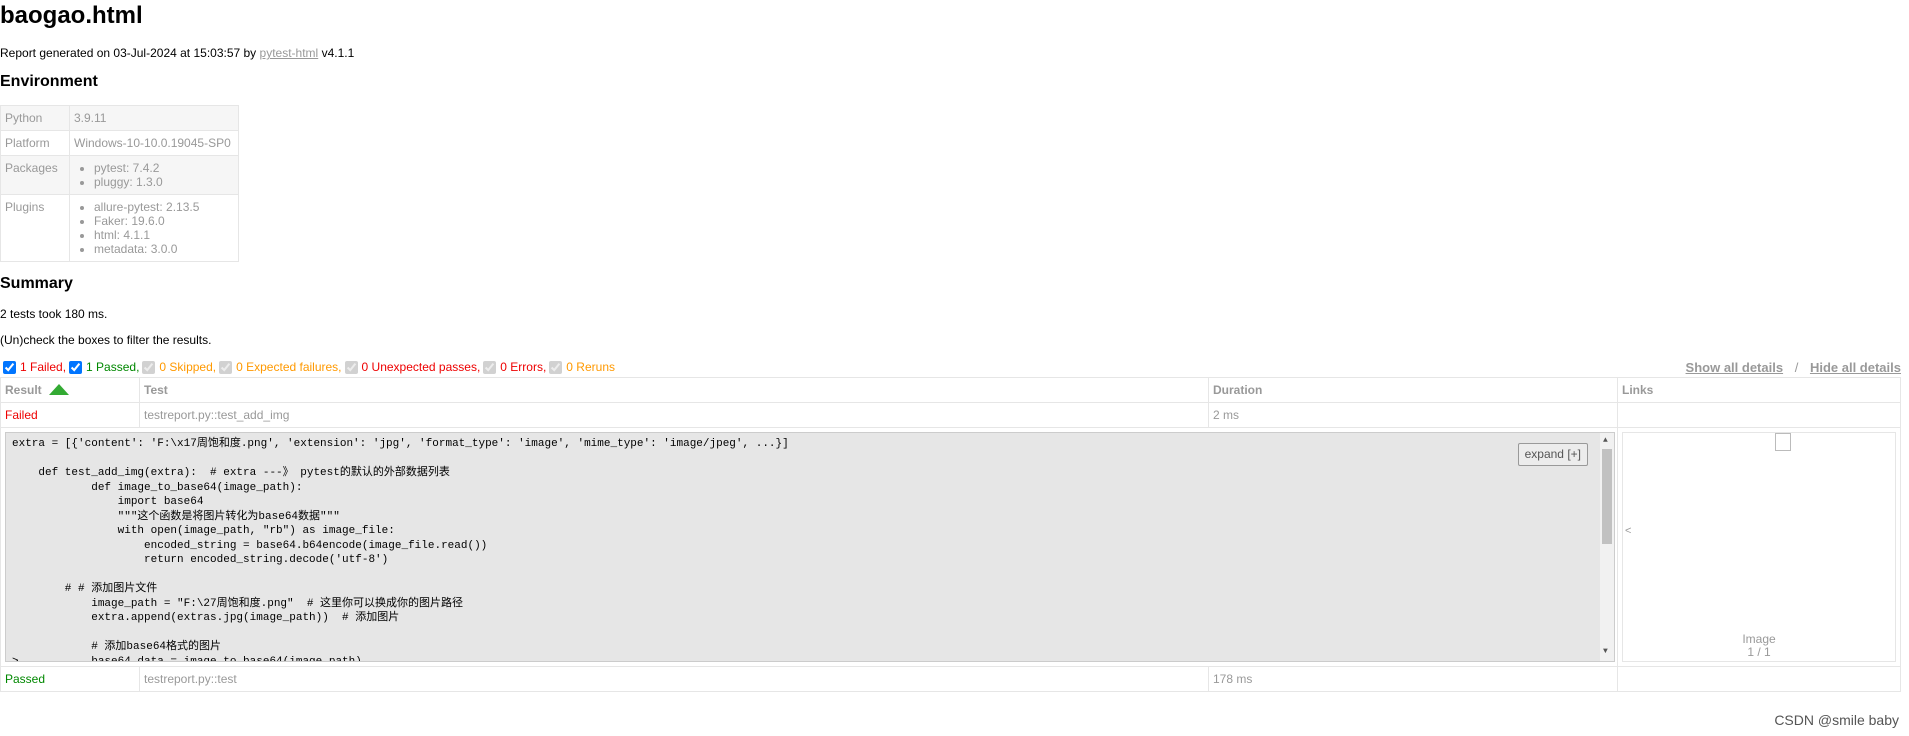  Describe the element at coordinates (351, 367) in the screenshot. I see `filter-xpassed-checkbox` at that location.